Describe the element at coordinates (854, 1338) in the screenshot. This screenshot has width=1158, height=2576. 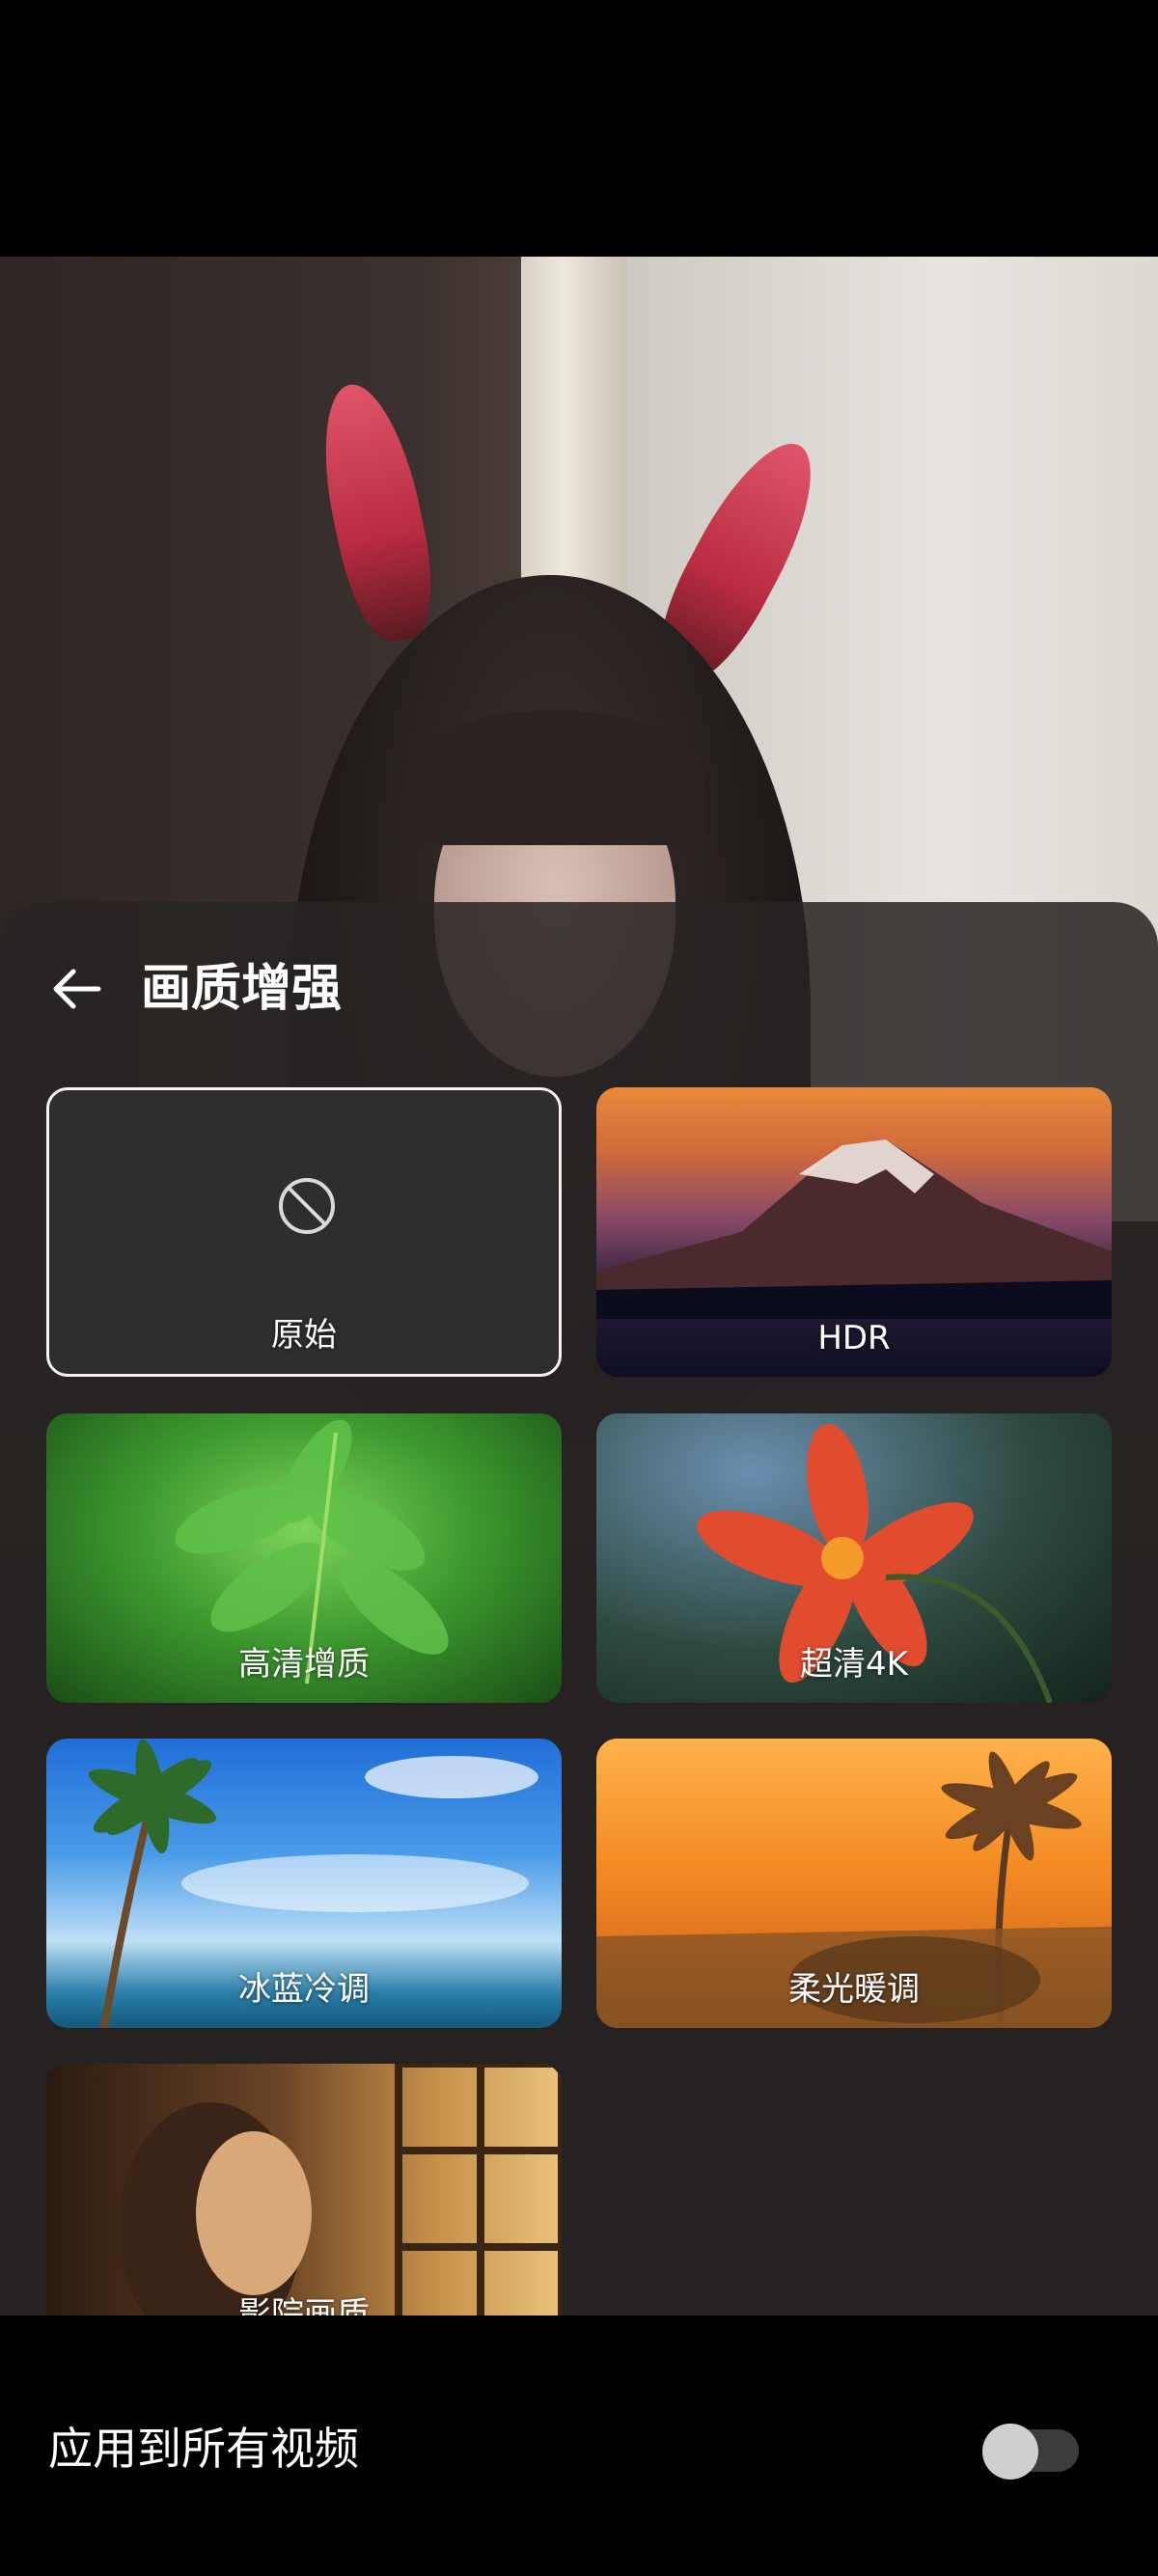
I see `option-label: HDR` at that location.